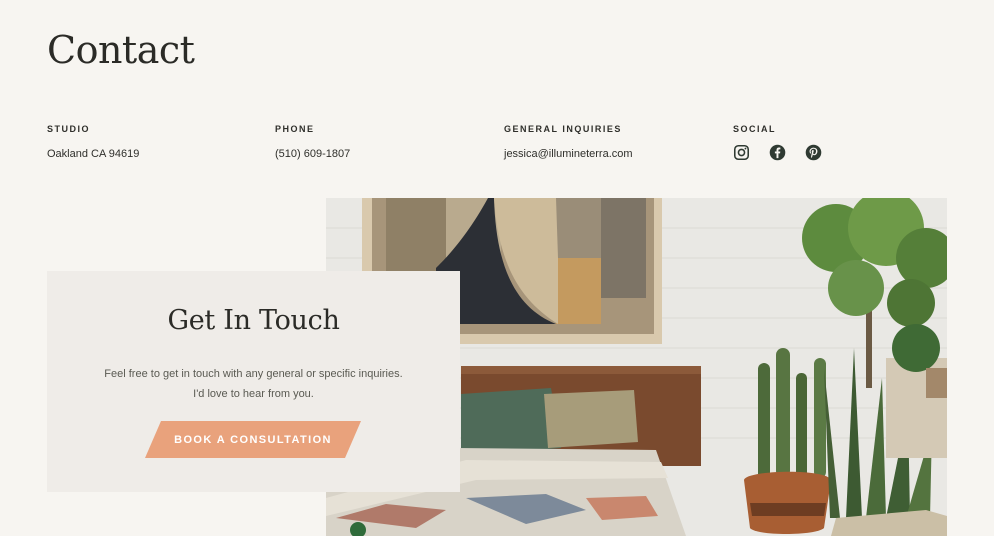 This screenshot has width=994, height=536. I want to click on page-title: Contact, so click(121, 50).